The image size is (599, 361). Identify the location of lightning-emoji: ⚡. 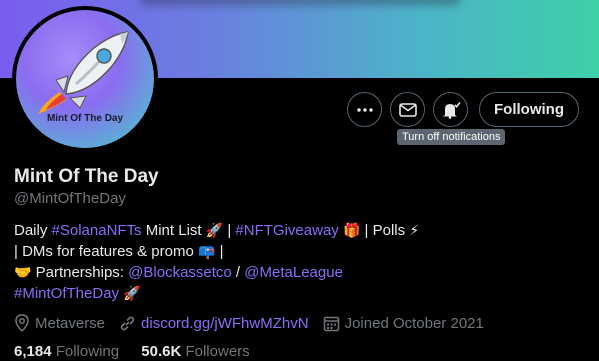
(414, 230).